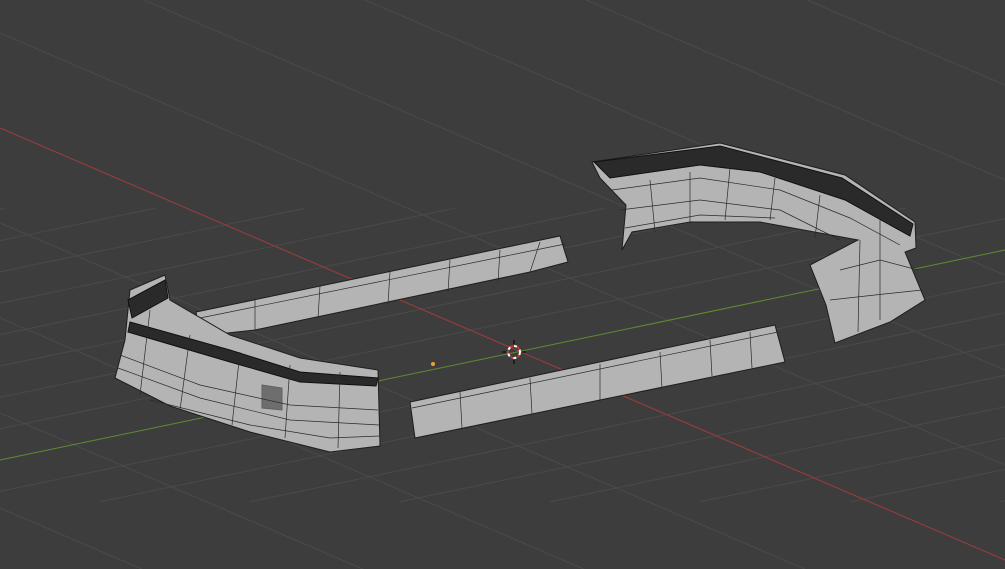 This screenshot has width=1005, height=569. Describe the element at coordinates (597, 381) in the screenshot. I see `side-skirt-right-mesh` at that location.